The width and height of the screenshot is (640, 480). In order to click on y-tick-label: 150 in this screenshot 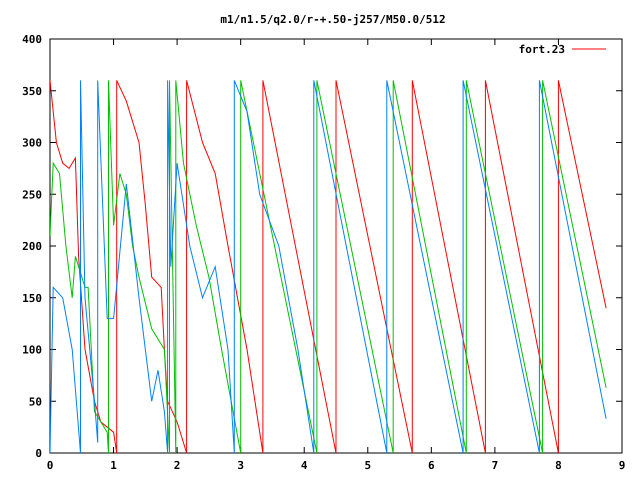, I will do `click(32, 298)`.